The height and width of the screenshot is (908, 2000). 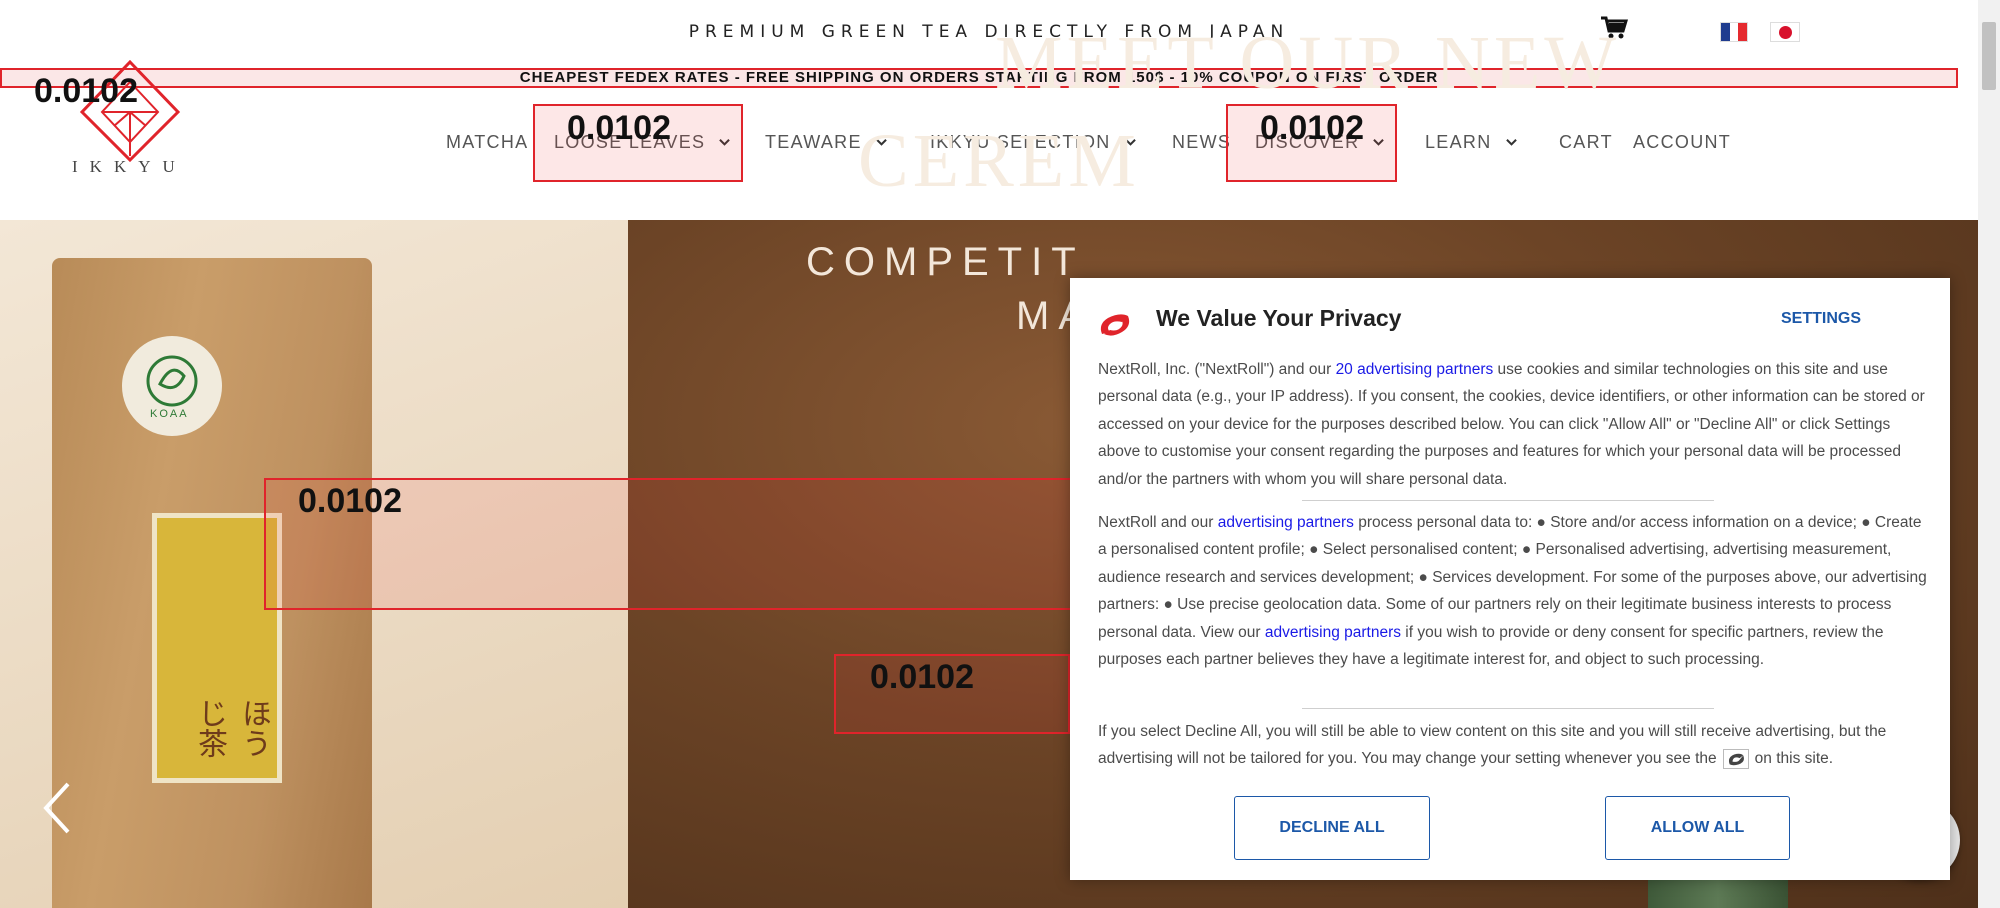 I want to click on organic-seal: KOAA, so click(x=172, y=386).